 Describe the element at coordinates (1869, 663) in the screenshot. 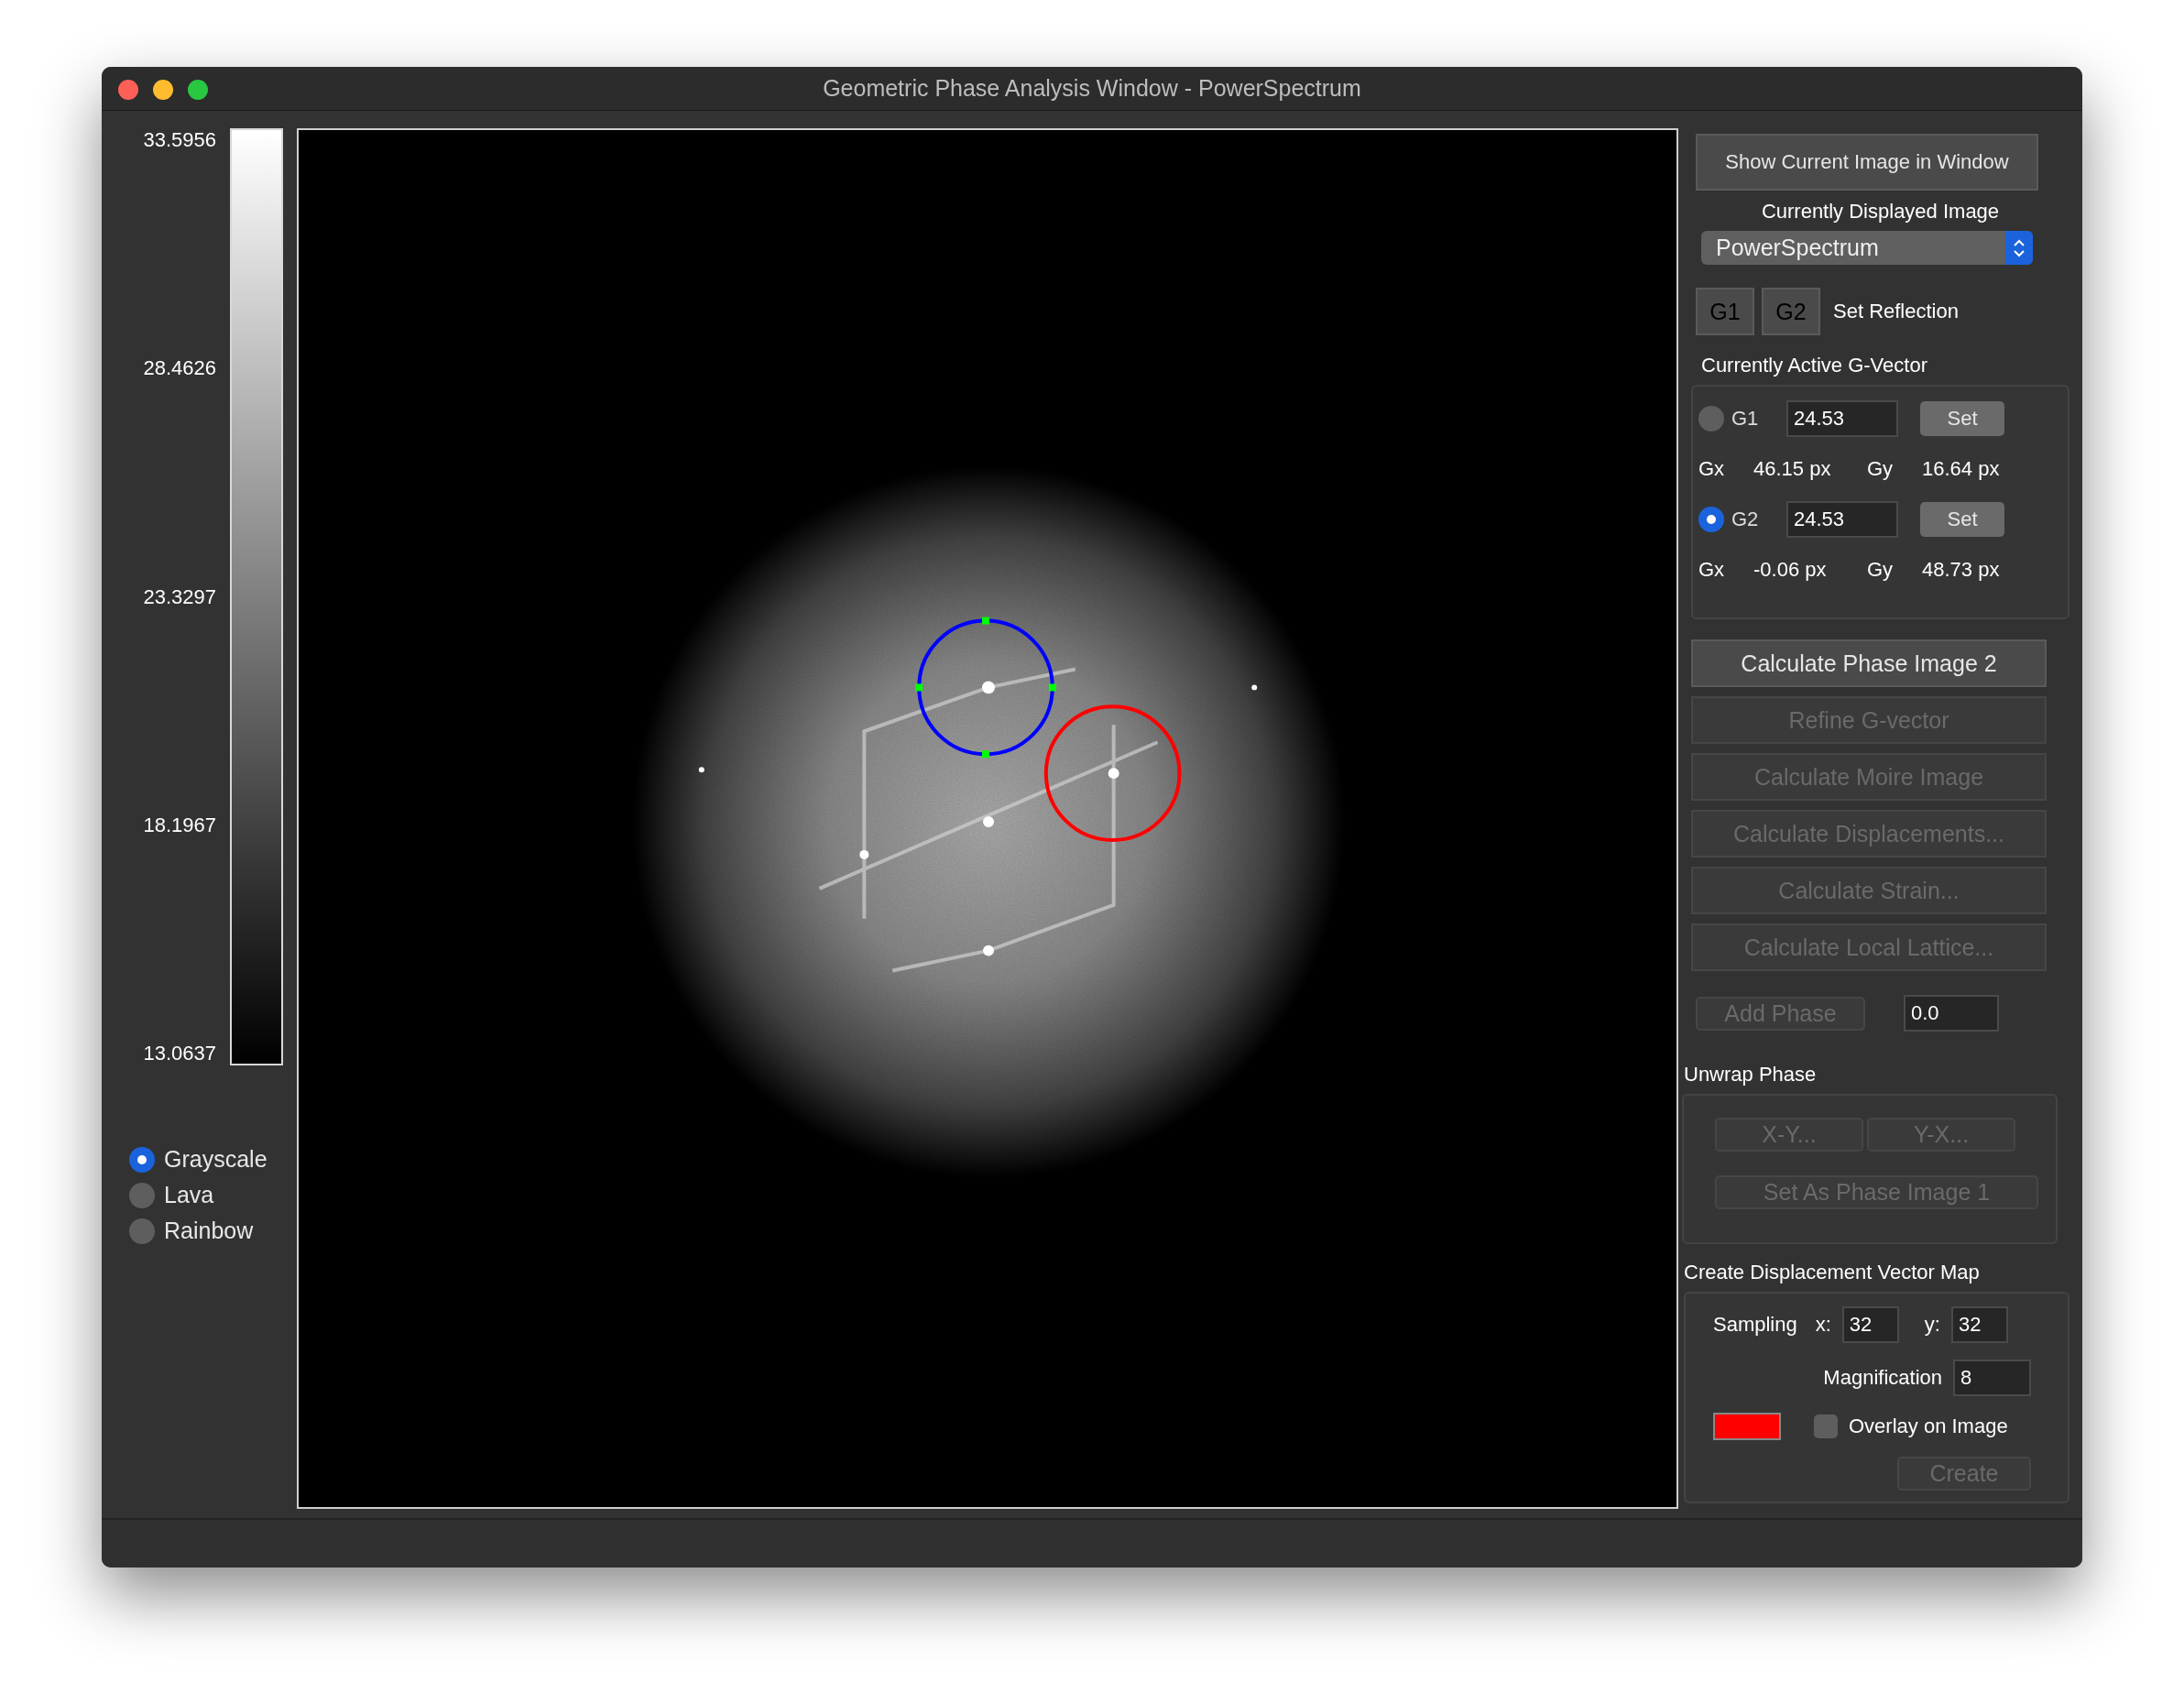

I see `action-button: Calculate Phase Image 2` at that location.